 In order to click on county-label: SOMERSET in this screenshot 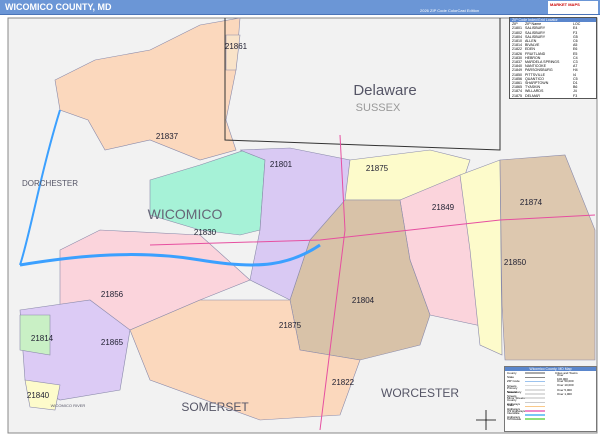, I will do `click(215, 407)`.